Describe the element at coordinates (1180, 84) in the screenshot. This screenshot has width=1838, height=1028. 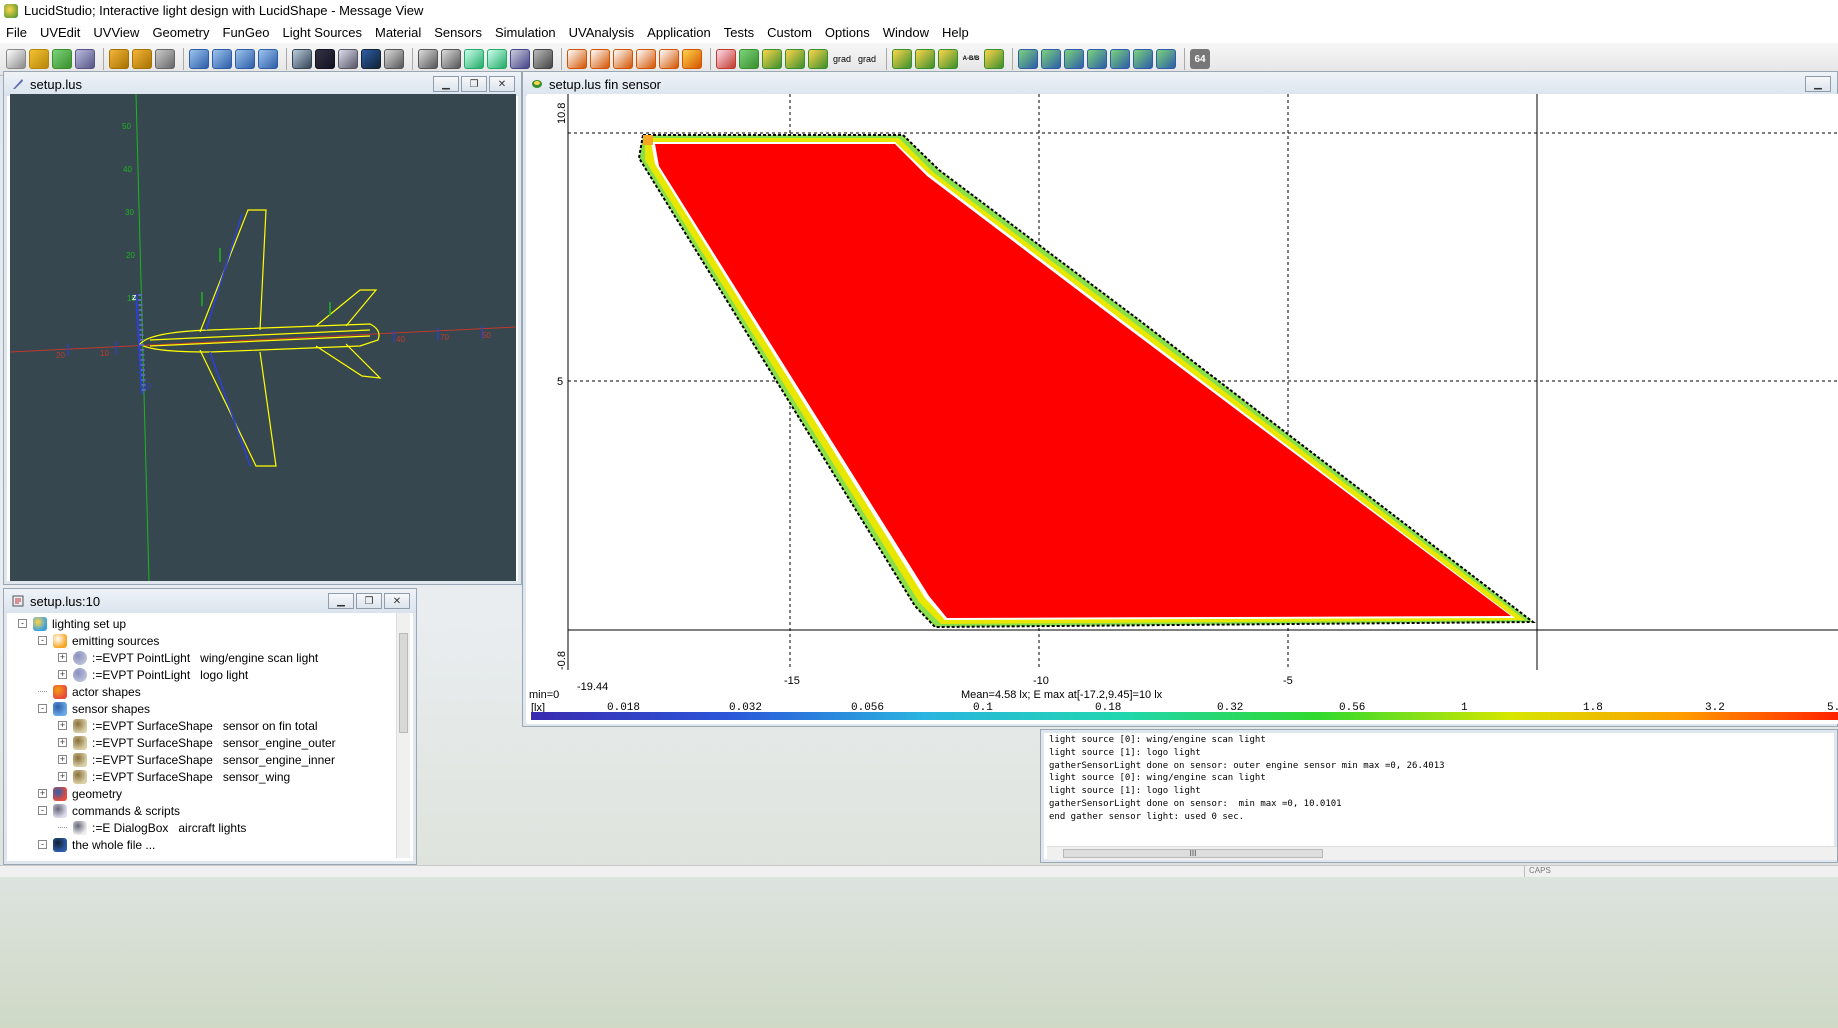
I see `sensor-titlebar: setup.lus fin sensor ▁` at that location.